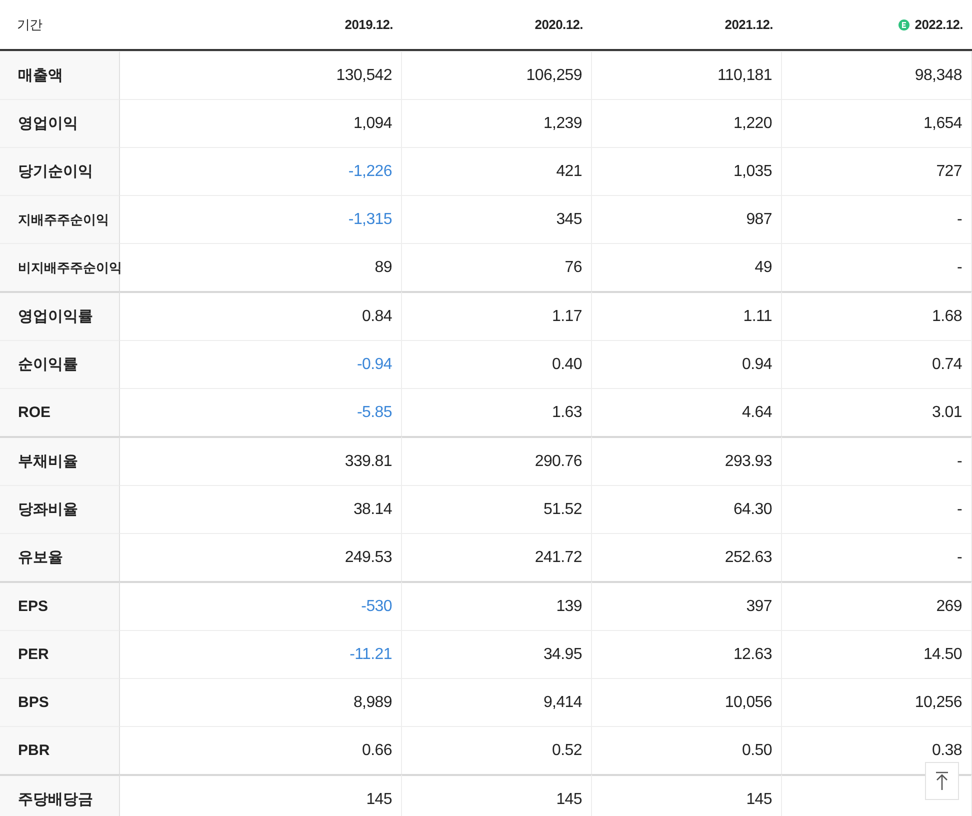 The height and width of the screenshot is (816, 972). What do you see at coordinates (60, 123) in the screenshot?
I see `row-label: 영업이익` at bounding box center [60, 123].